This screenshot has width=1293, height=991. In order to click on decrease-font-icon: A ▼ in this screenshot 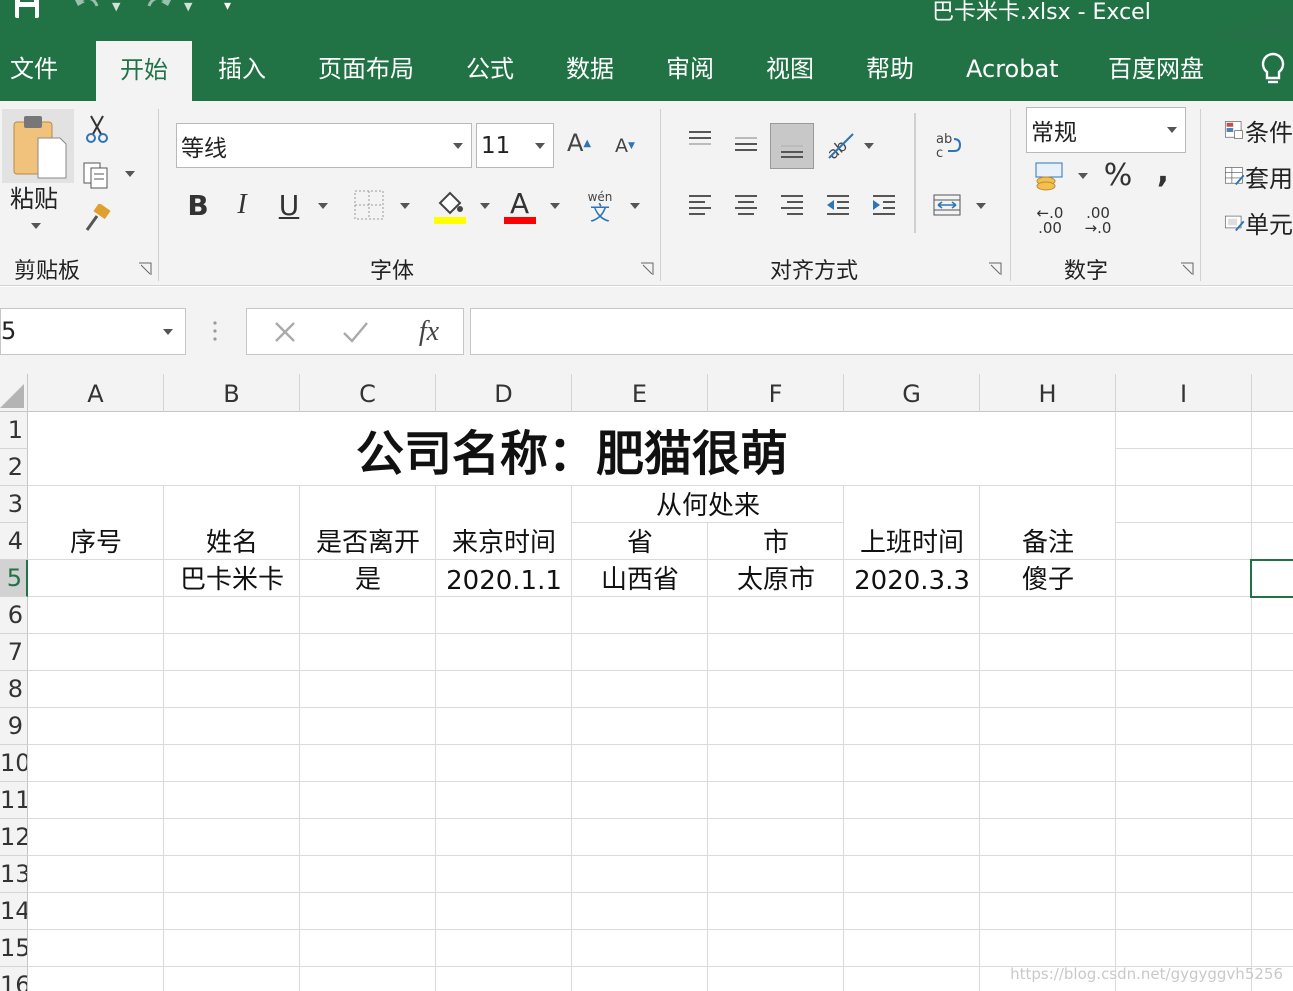, I will do `click(625, 146)`.